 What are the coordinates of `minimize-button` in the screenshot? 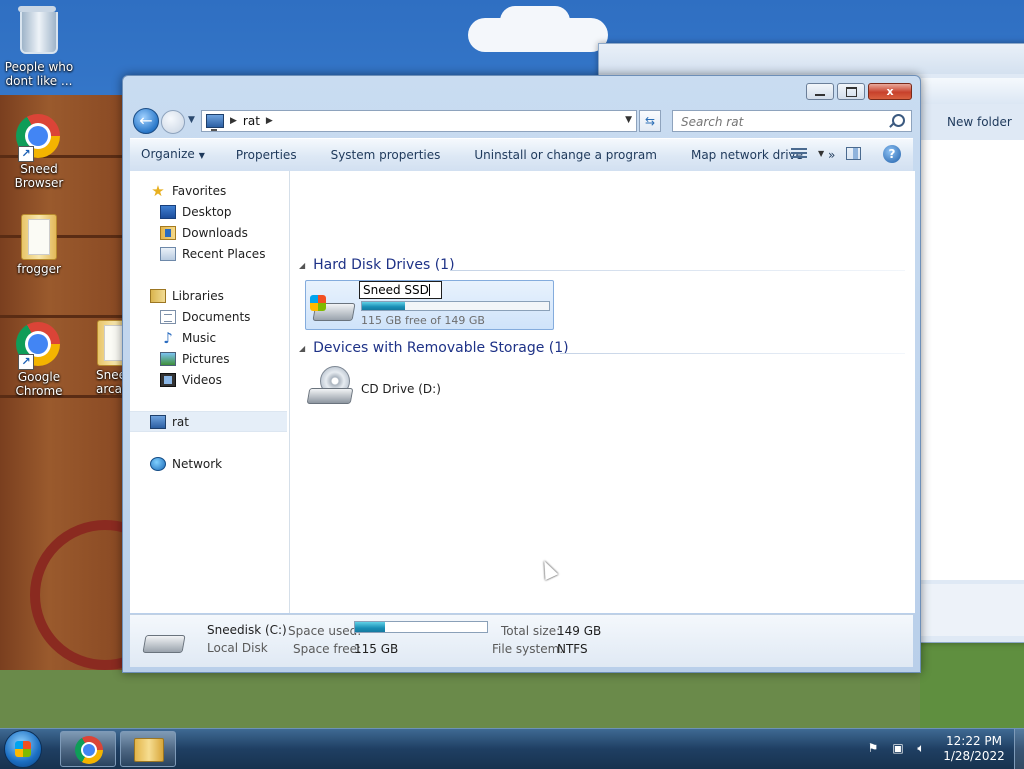 It's located at (820, 91).